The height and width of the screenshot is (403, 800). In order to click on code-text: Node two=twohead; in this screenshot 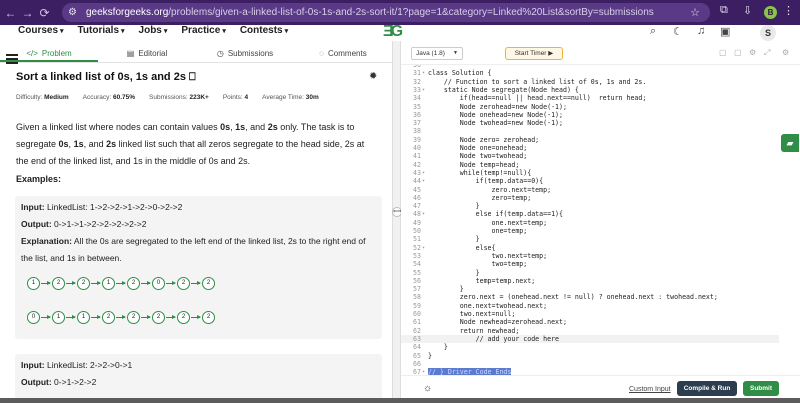, I will do `click(478, 156)`.